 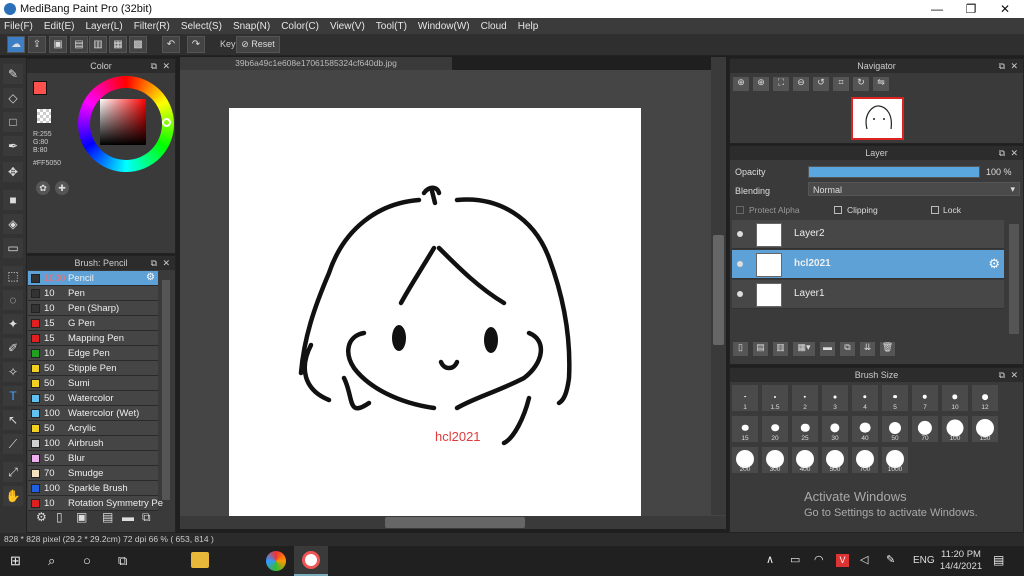 What do you see at coordinates (93, 413) in the screenshot?
I see `brush-list-item: 100 Watercolor (Wet)` at bounding box center [93, 413].